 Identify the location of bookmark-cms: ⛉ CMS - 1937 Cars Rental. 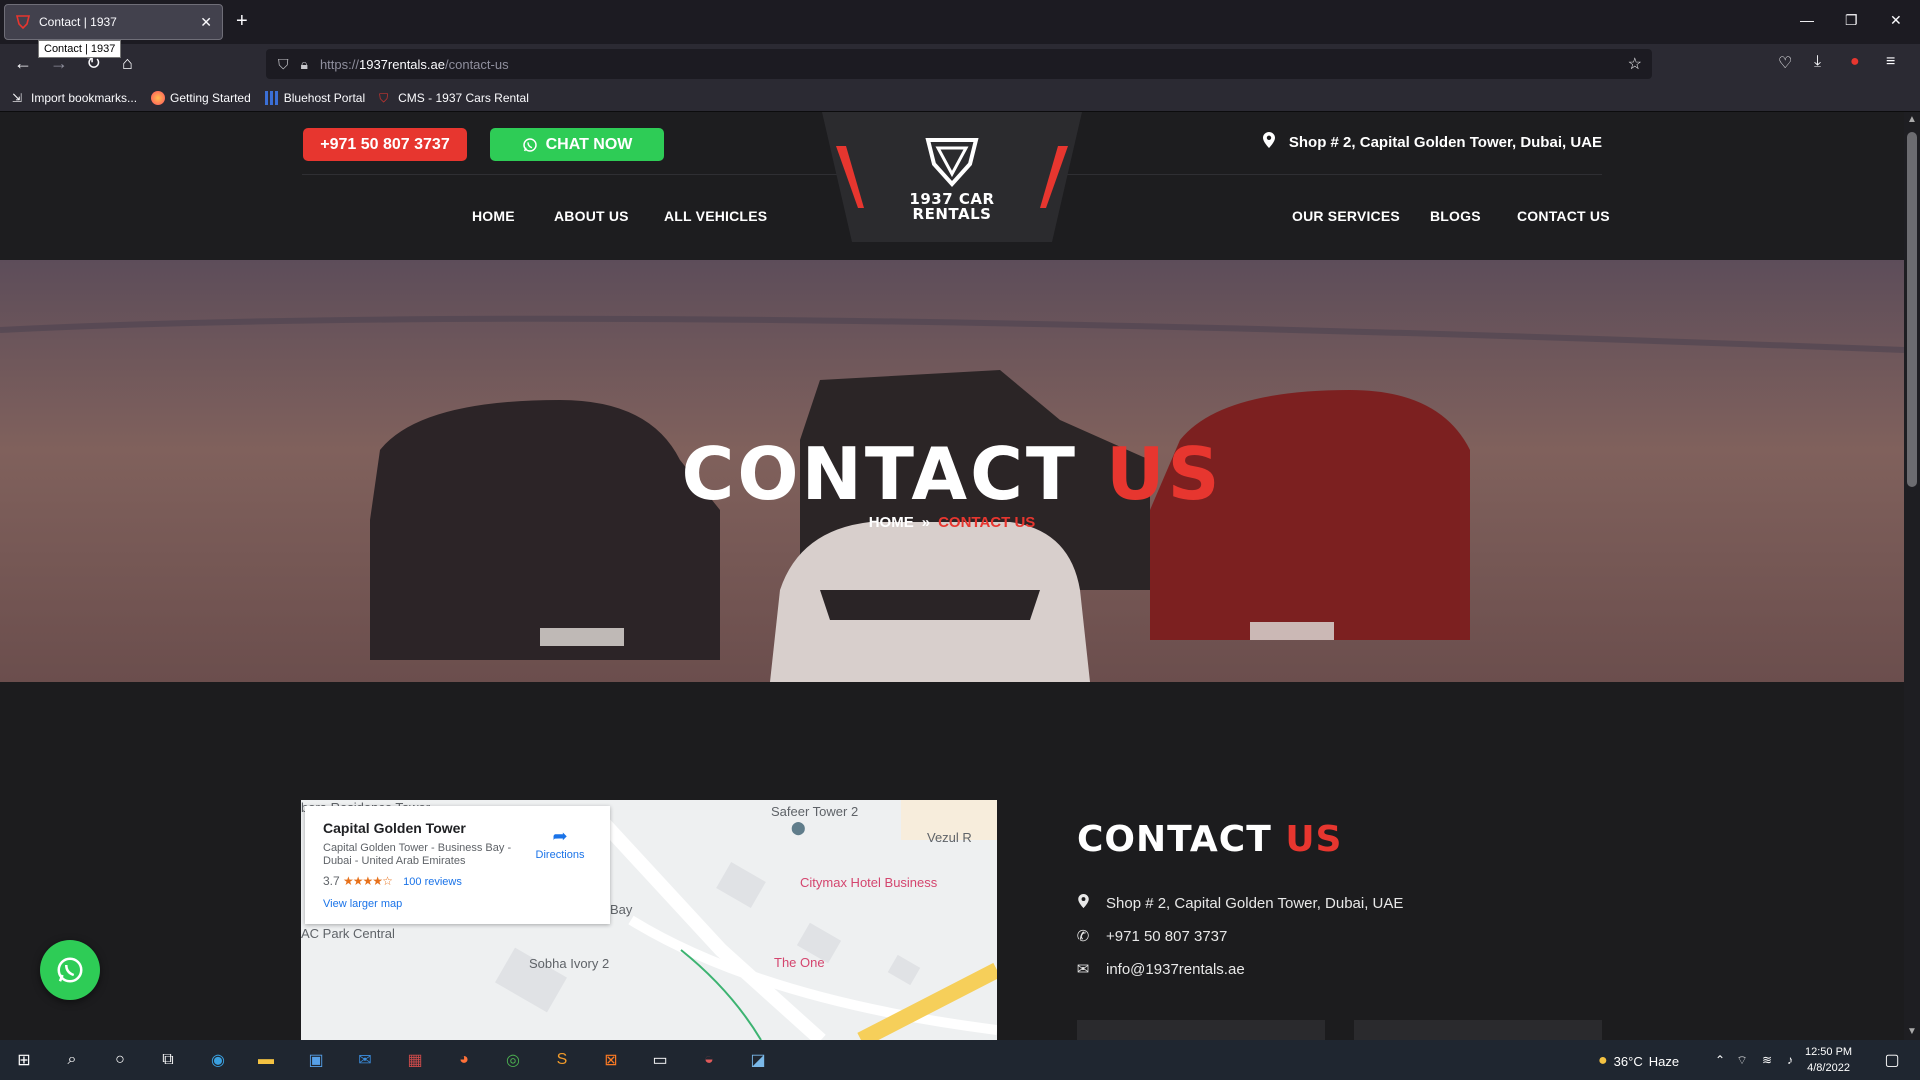
(454, 98).